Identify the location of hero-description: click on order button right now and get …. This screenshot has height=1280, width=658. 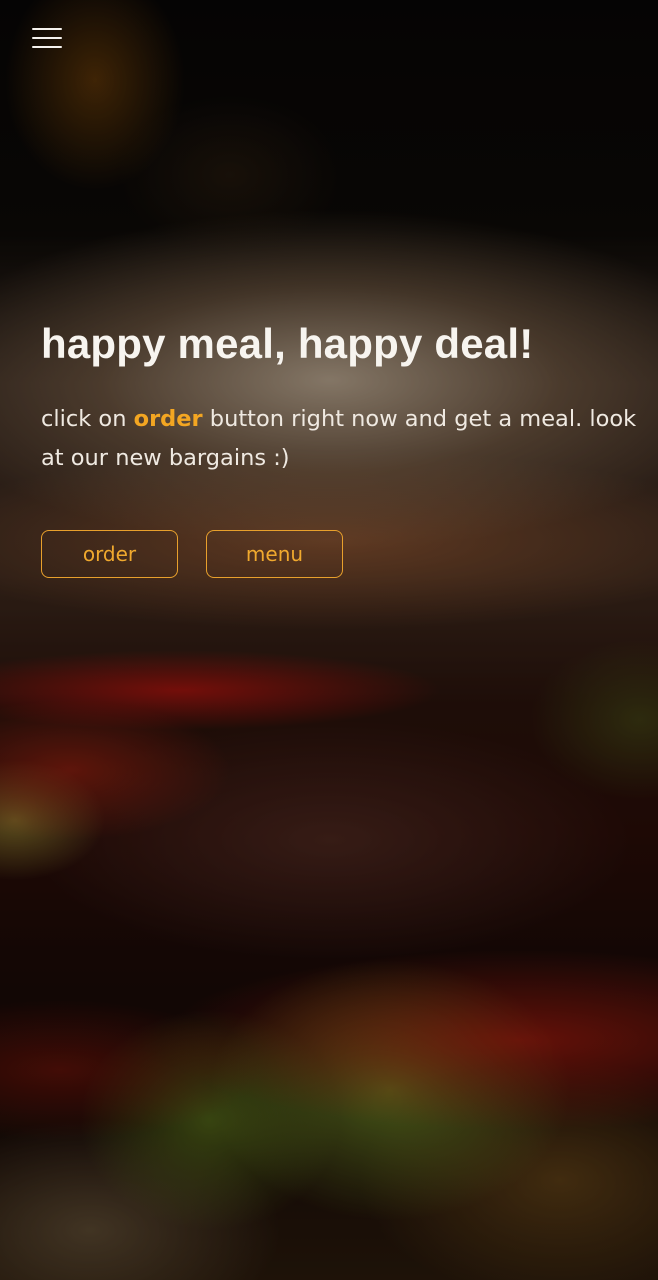
(341, 439).